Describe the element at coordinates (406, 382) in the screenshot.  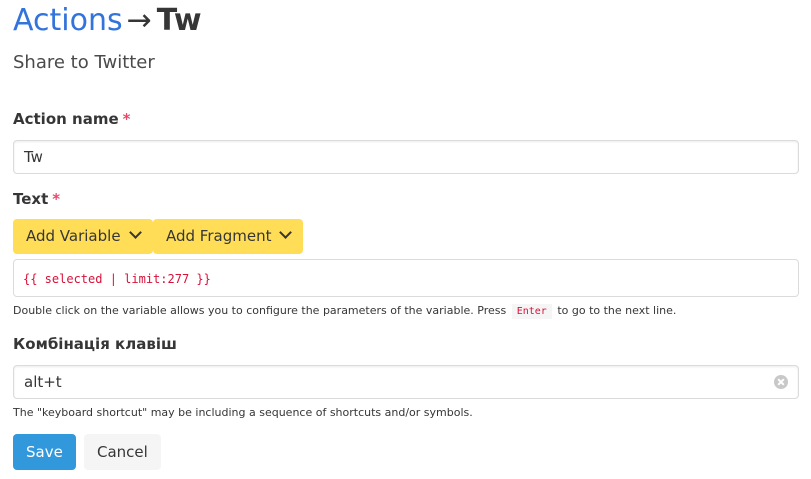
I see `shortcut-input: alt+t` at that location.